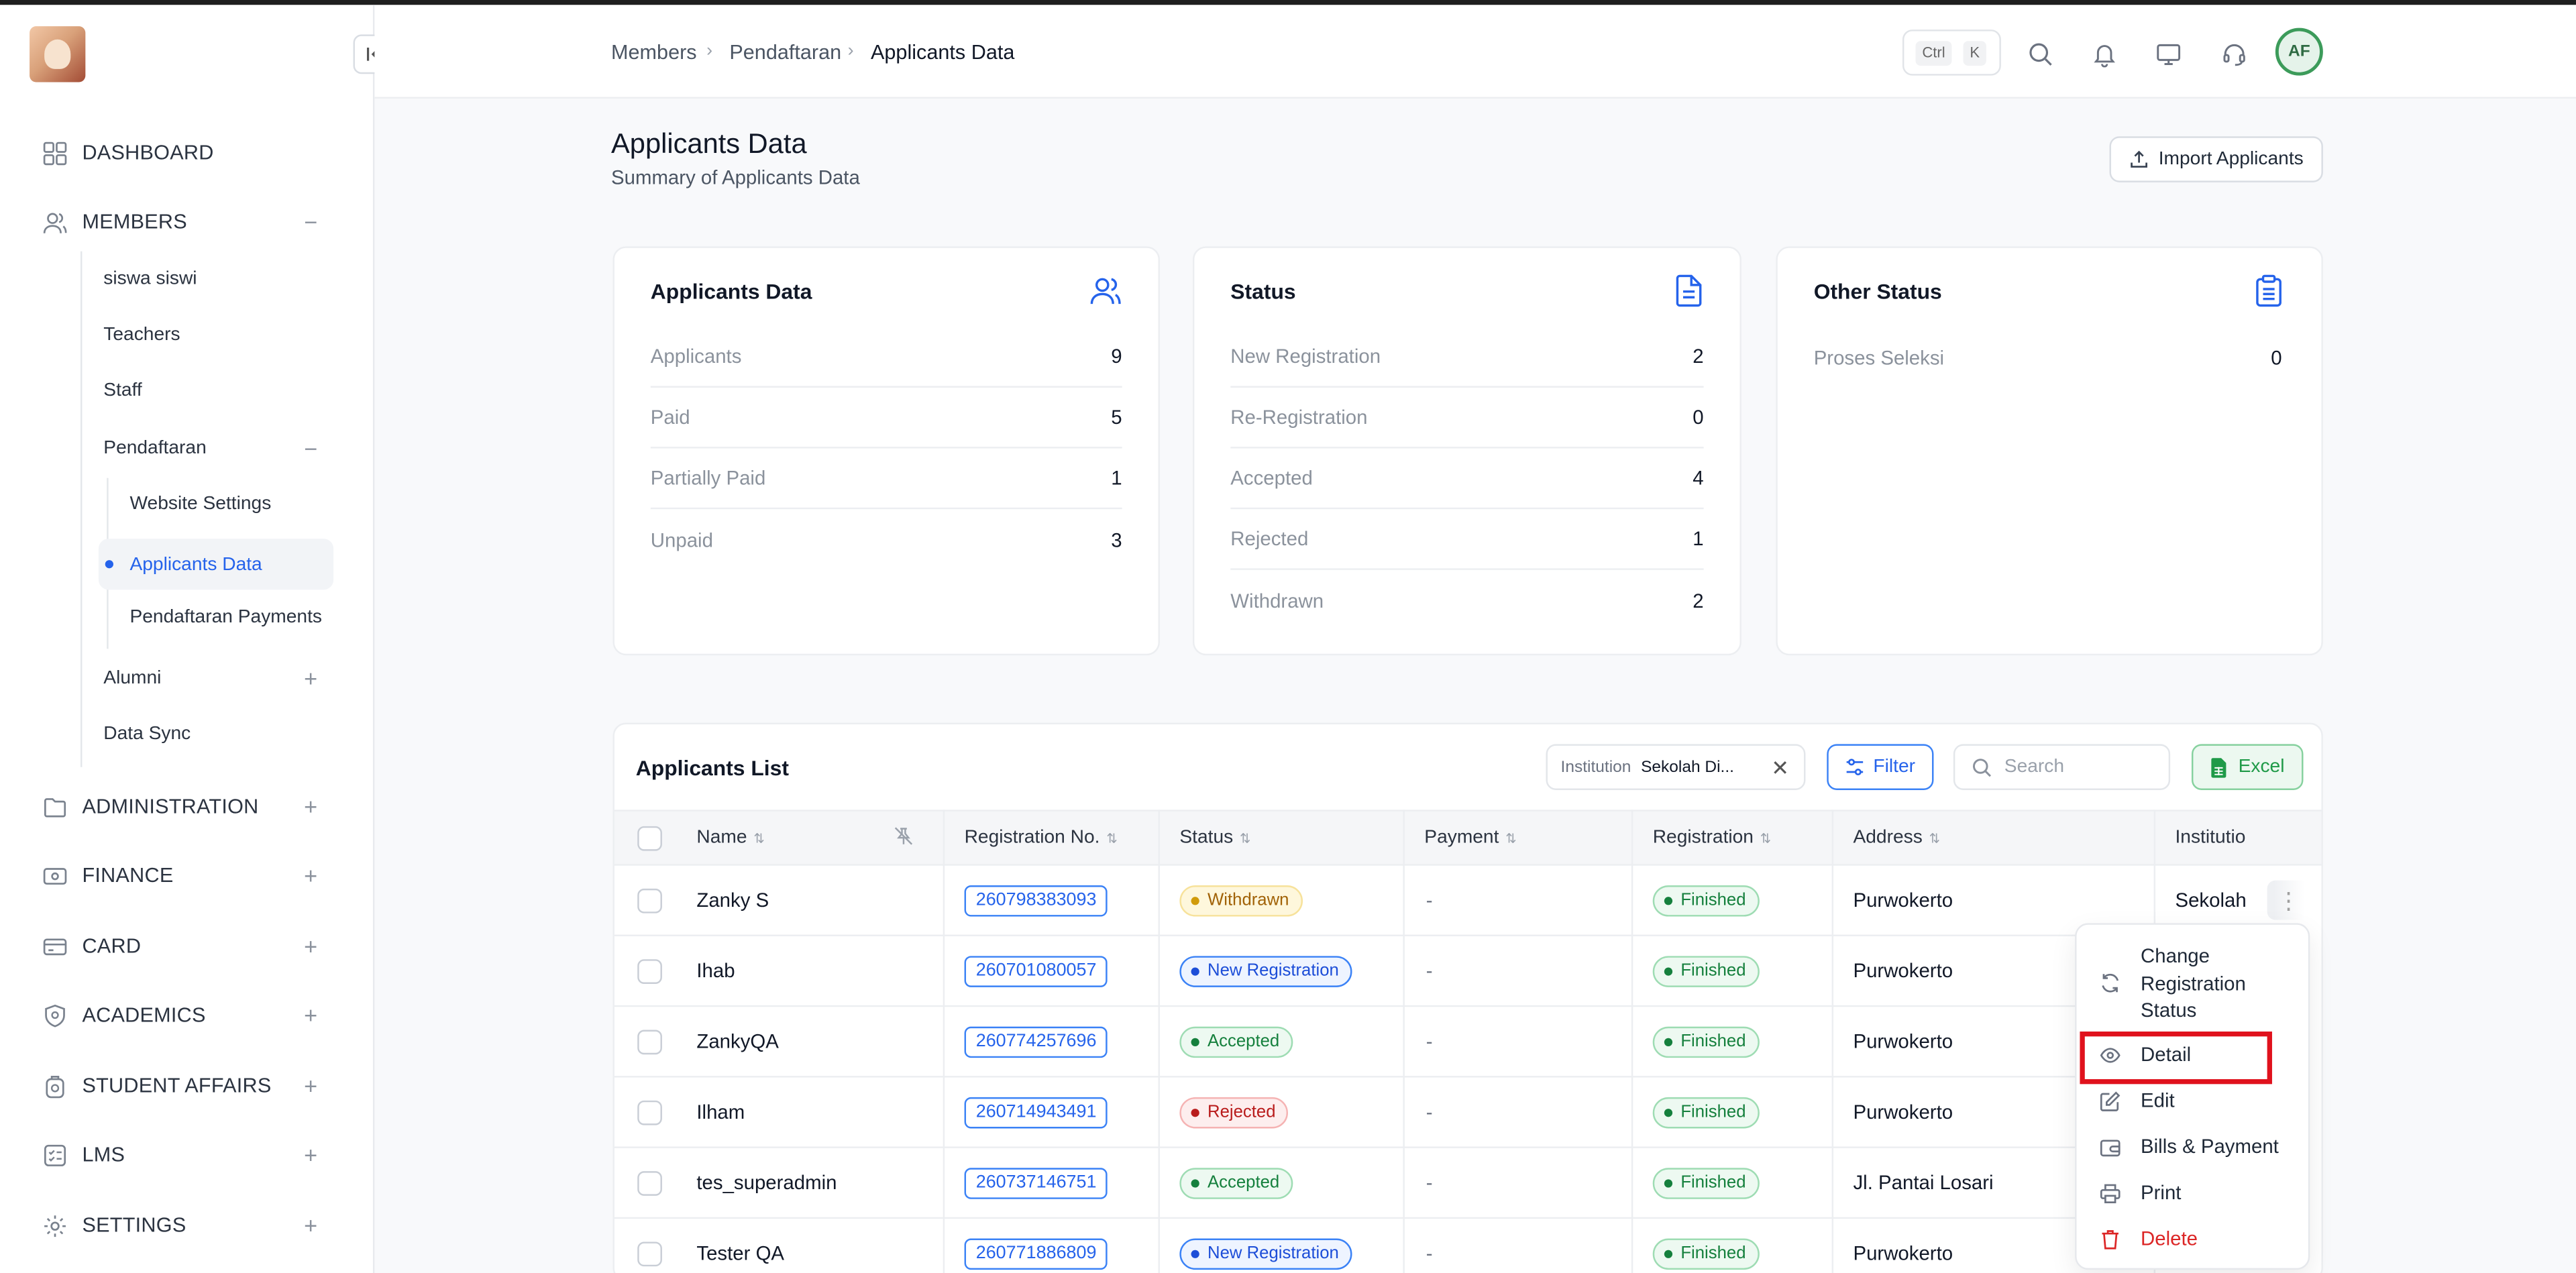  I want to click on column-header-address: Address ⇅, so click(1896, 838).